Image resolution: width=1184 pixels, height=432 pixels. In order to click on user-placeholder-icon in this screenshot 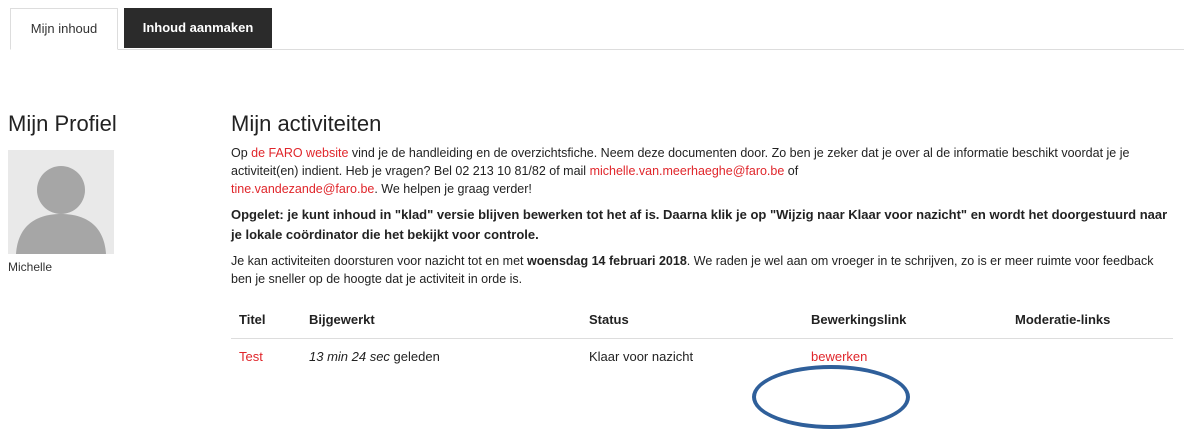, I will do `click(61, 202)`.